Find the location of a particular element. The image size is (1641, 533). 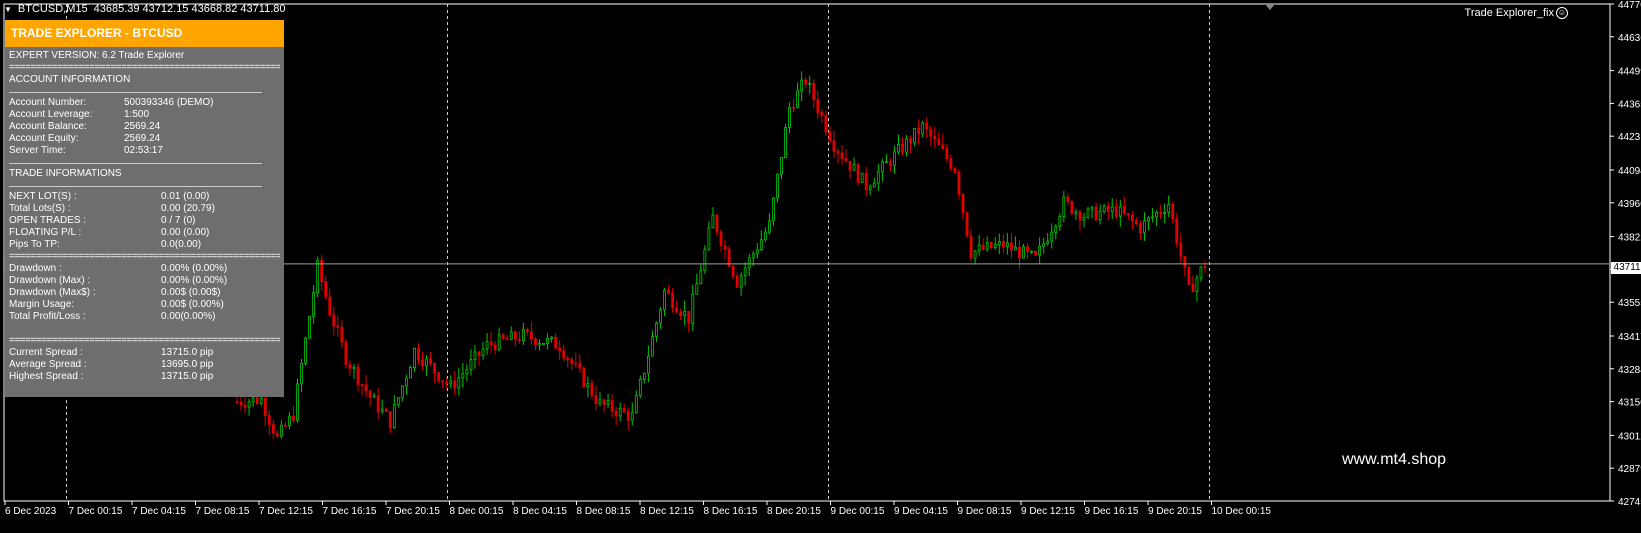

x-tick-label: 8 Dec 20:15 is located at coordinates (794, 511).